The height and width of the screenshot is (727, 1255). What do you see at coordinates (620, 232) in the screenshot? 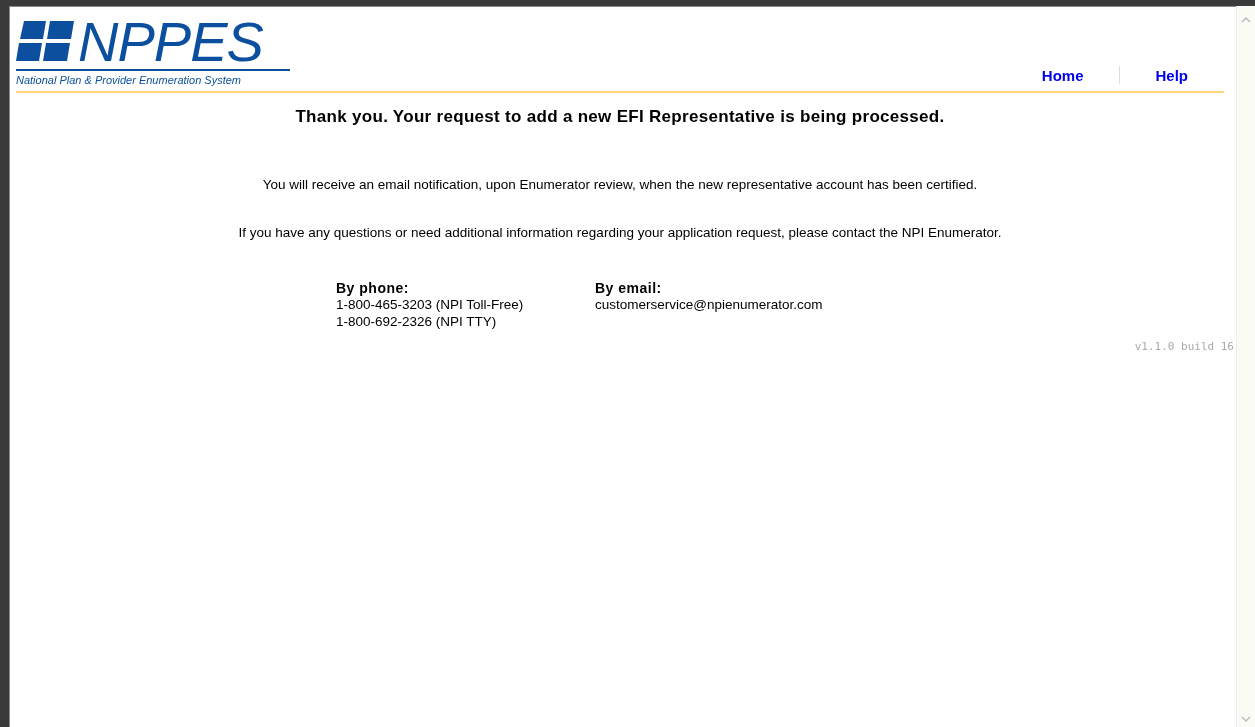
I see `info-paragraph: If you have any questions or need additional information regarding your application request, please contact the NPI Enumerator.` at bounding box center [620, 232].